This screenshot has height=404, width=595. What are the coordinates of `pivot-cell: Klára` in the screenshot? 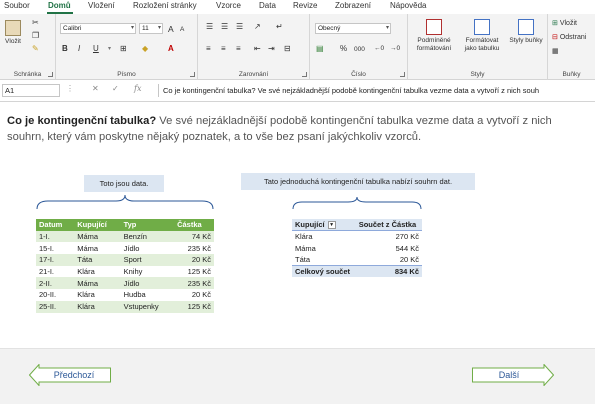 It's located at (324, 237).